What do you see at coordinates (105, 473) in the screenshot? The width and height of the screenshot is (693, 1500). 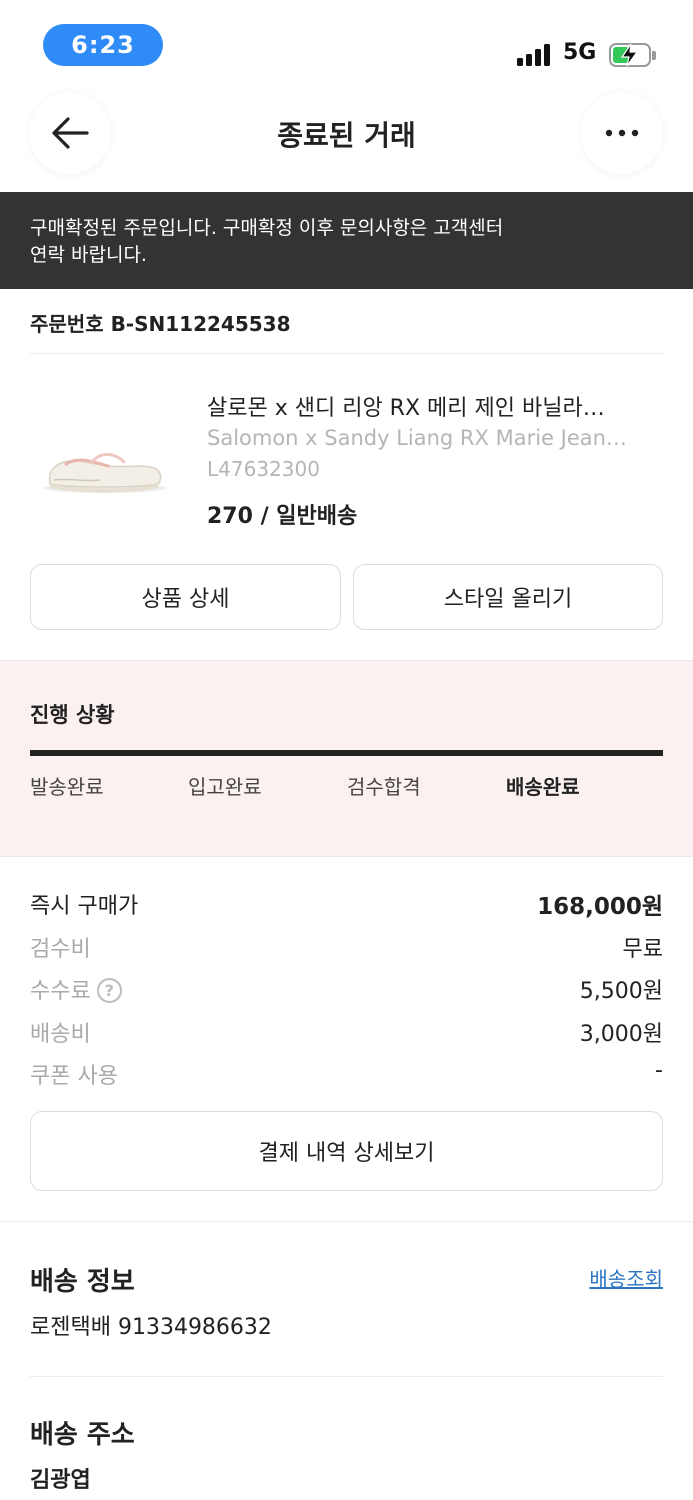 I see `sneaker-image` at bounding box center [105, 473].